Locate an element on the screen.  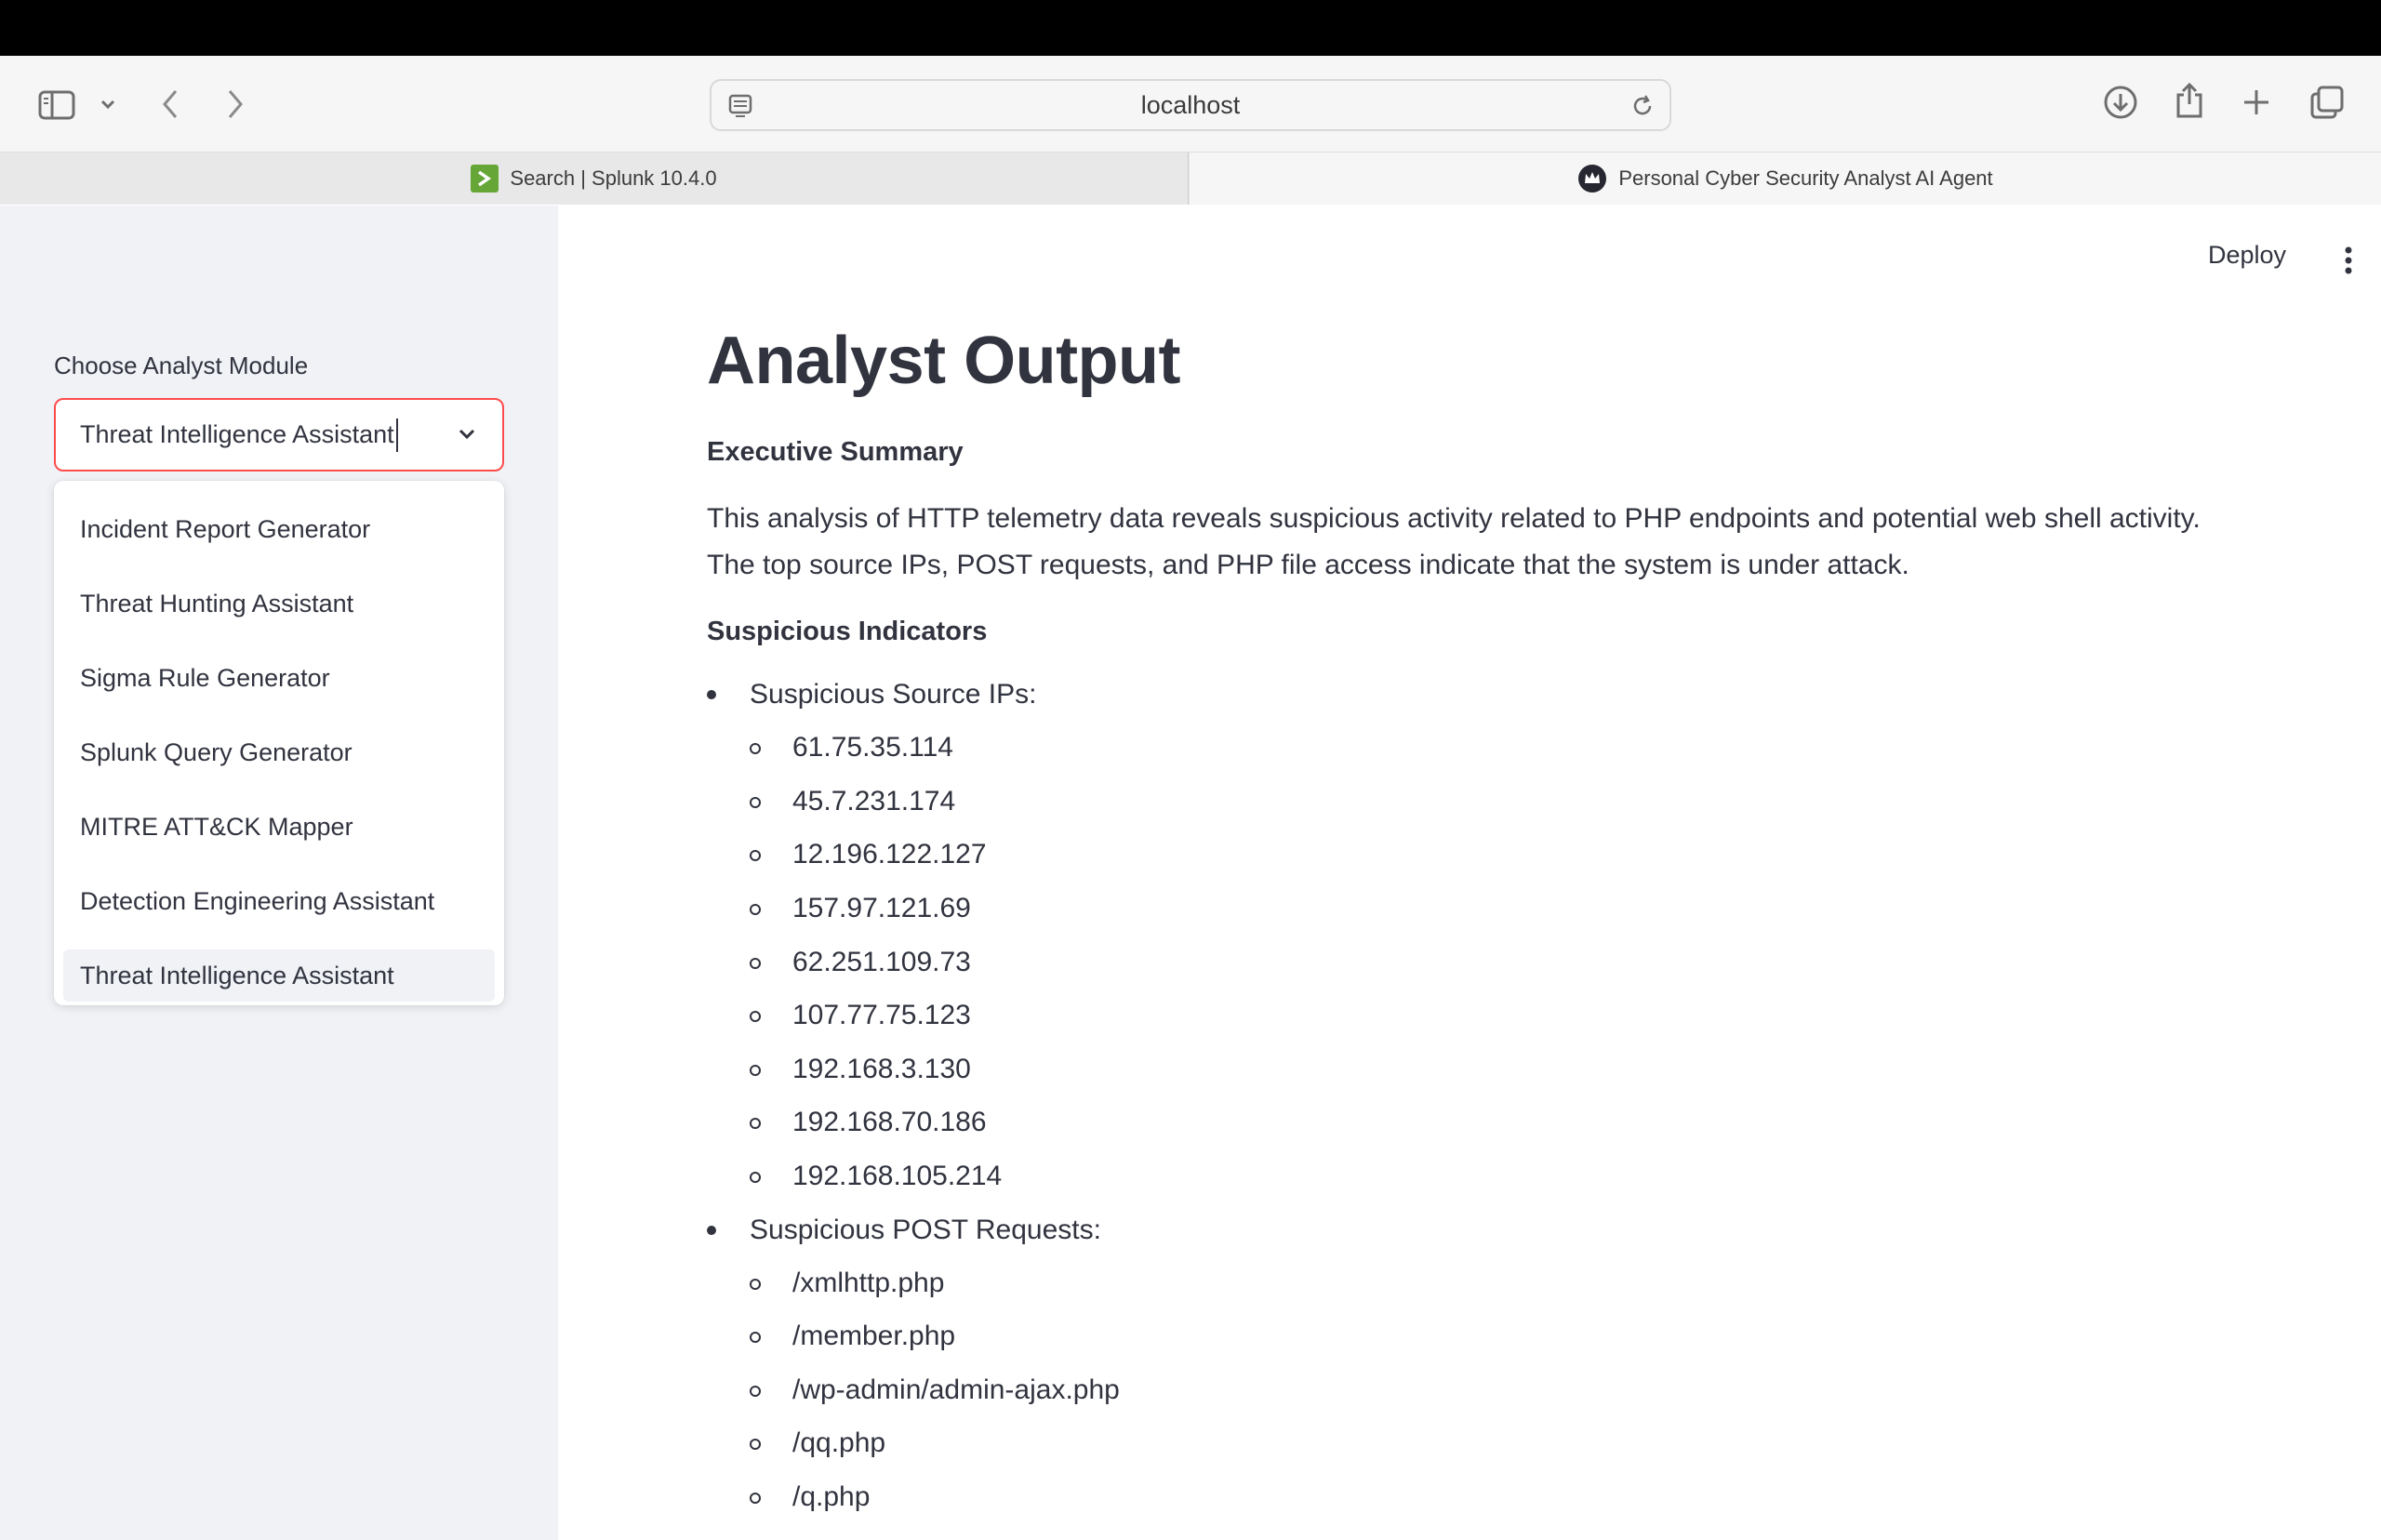
list-item: /xmlhttp.php is located at coordinates (1519, 1283).